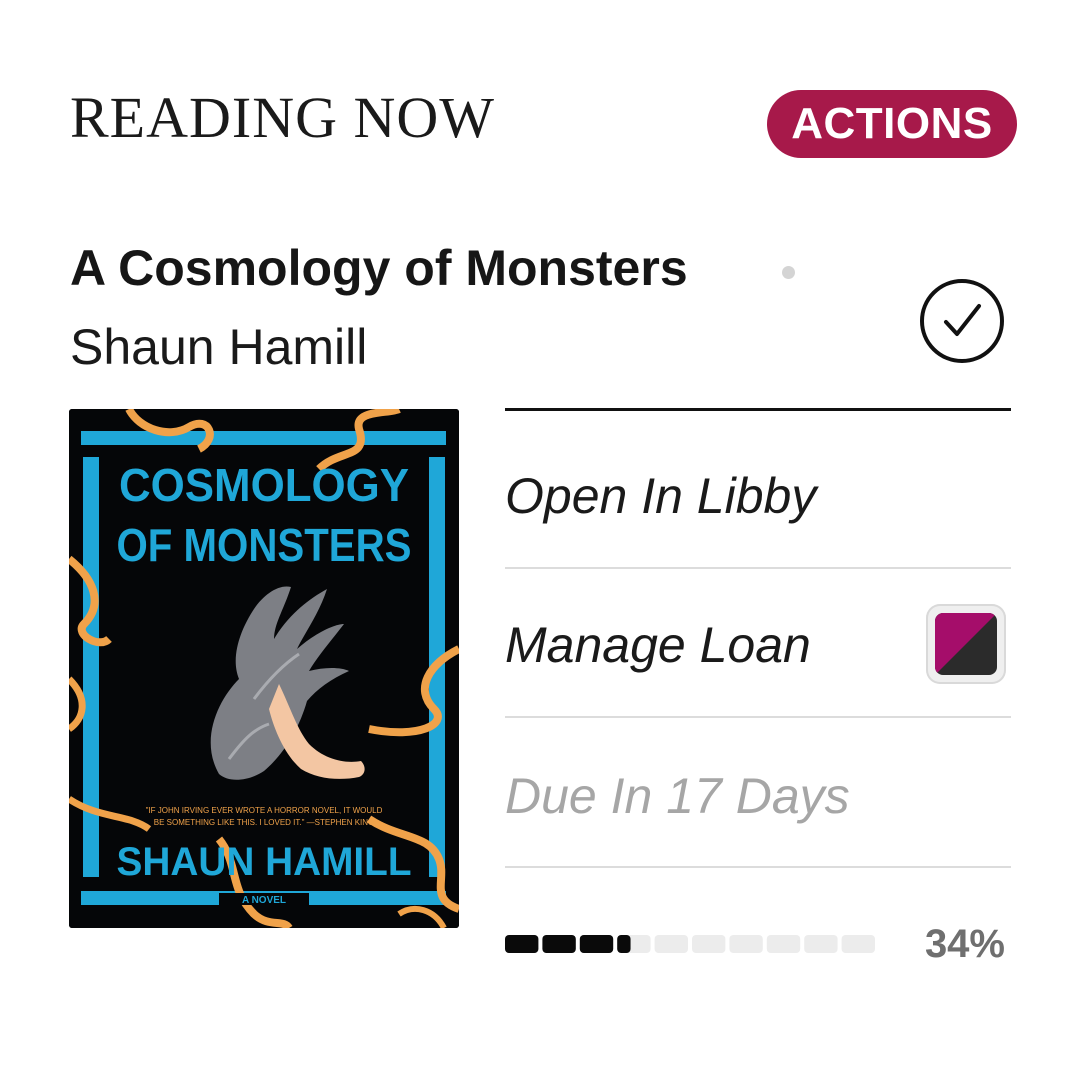 This screenshot has height=1080, width=1080. What do you see at coordinates (892, 124) in the screenshot?
I see `actions-button: ACTIONS` at bounding box center [892, 124].